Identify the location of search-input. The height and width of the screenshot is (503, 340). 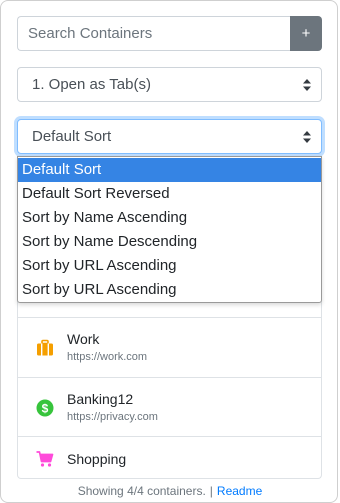
(153, 33).